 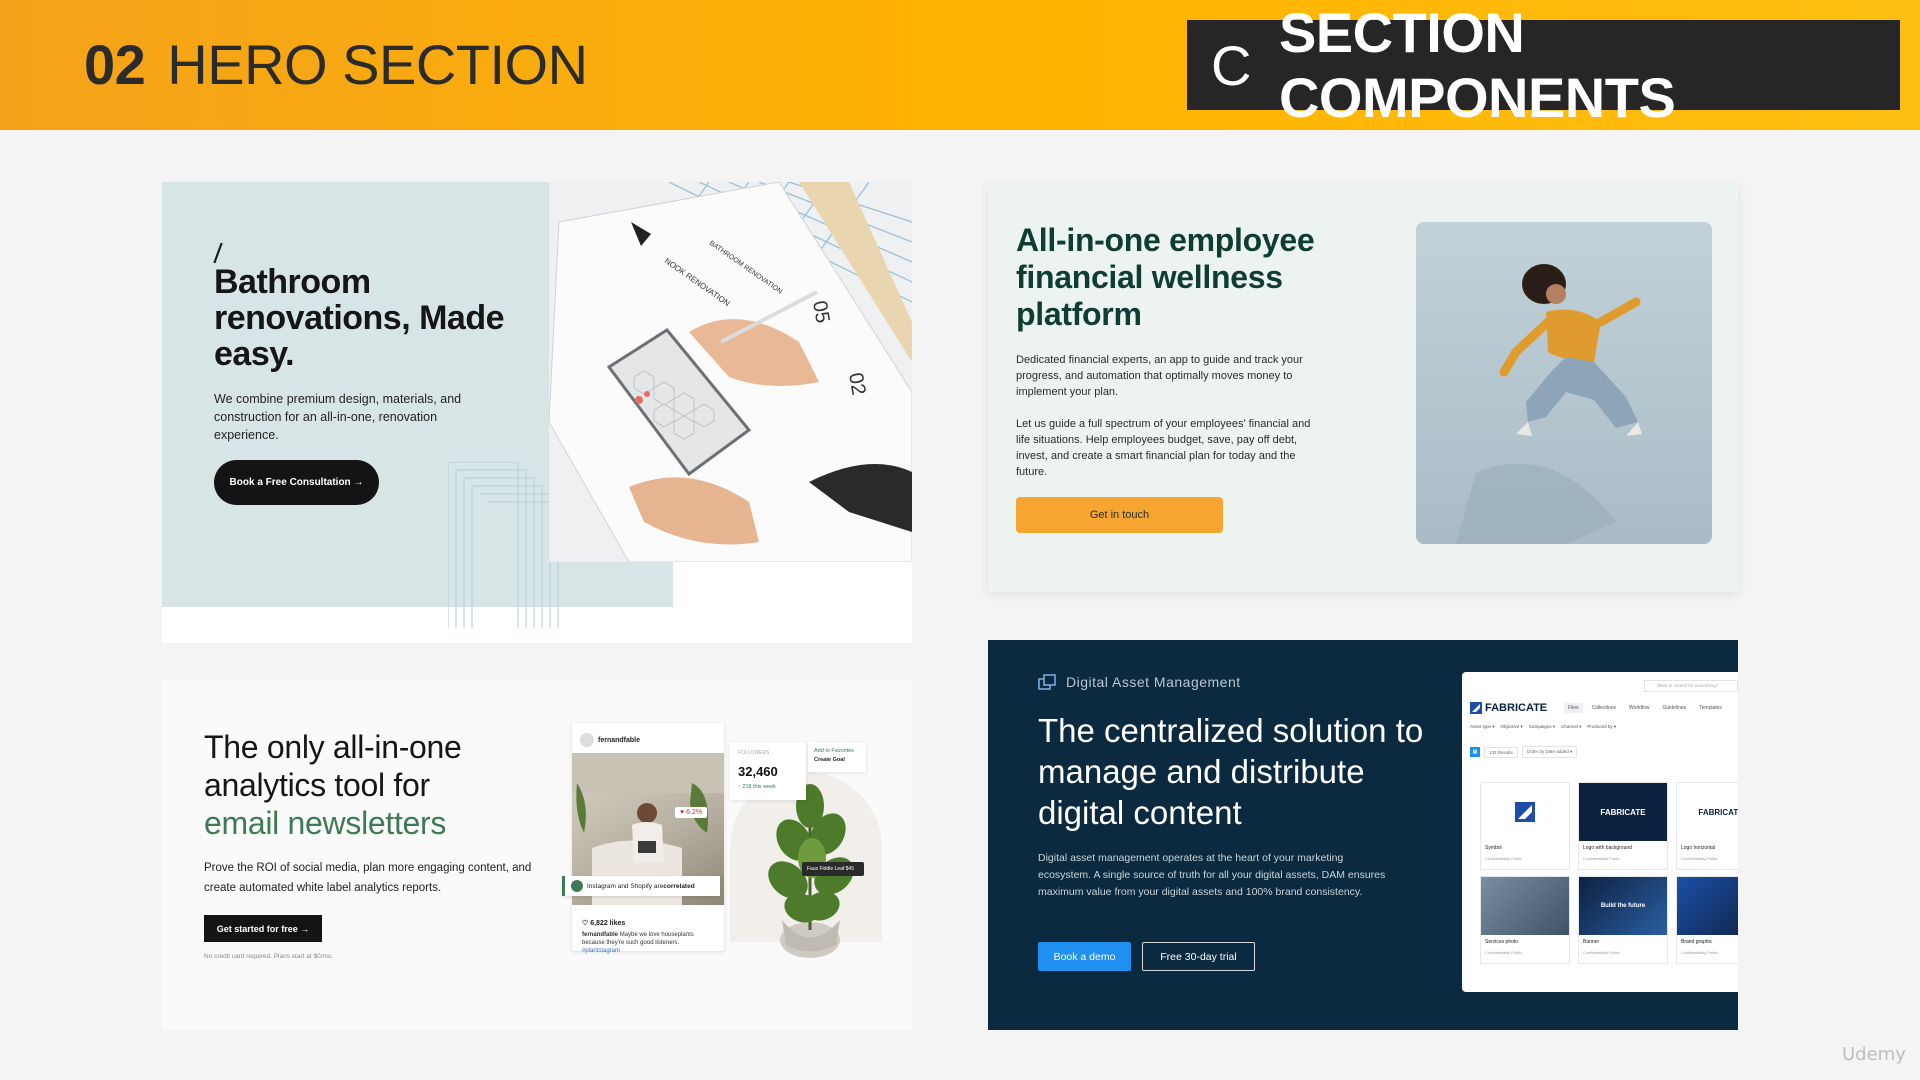 I want to click on free-trial-button: Free 30-day trial, so click(x=1198, y=956).